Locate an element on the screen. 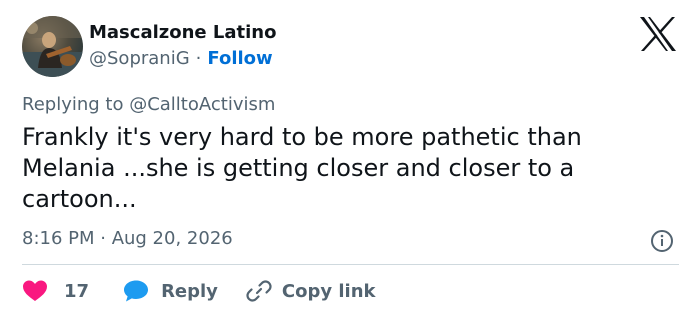 This screenshot has width=700, height=318. avatar is located at coordinates (52, 46).